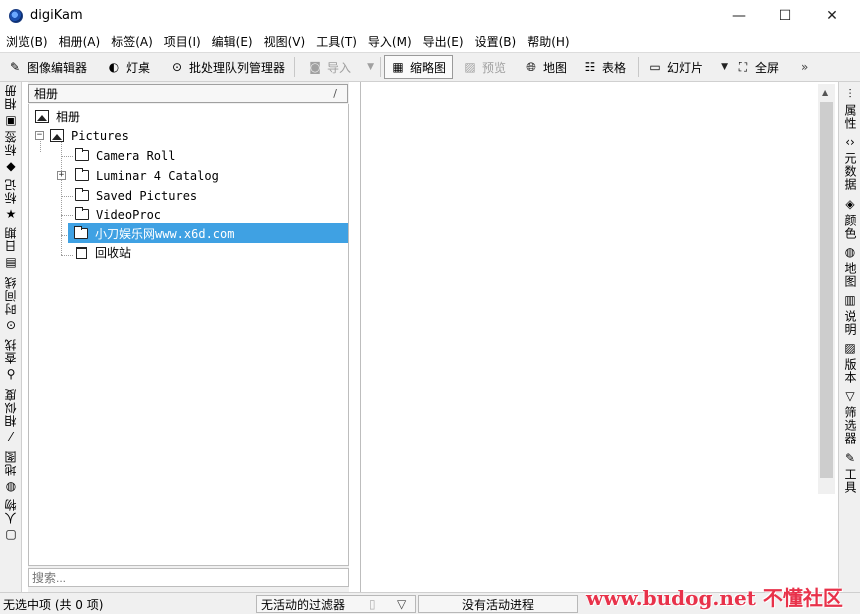 The image size is (860, 614). What do you see at coordinates (785, 15) in the screenshot?
I see `maximize-button: ☐` at bounding box center [785, 15].